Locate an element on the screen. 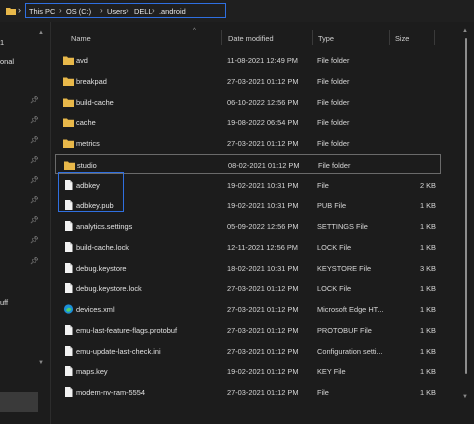 This screenshot has height=424, width=474. file-size: 2 KB is located at coordinates (427, 185).